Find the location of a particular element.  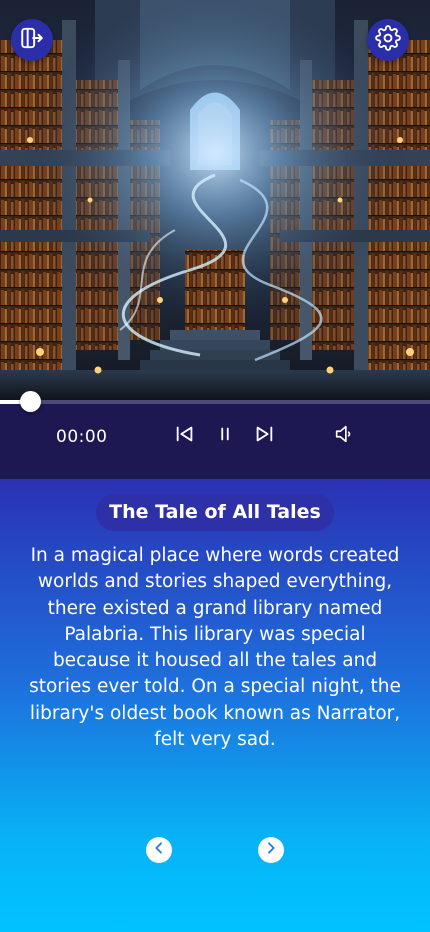

pause-icon is located at coordinates (225, 436).